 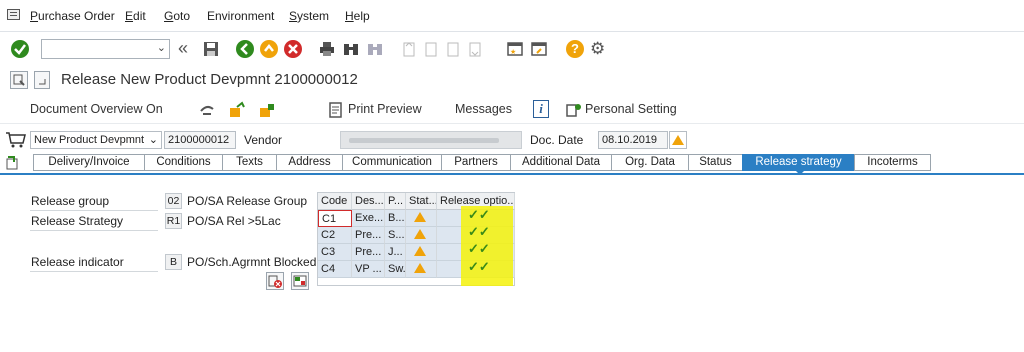 I want to click on release-group-code: 02, so click(x=173, y=201).